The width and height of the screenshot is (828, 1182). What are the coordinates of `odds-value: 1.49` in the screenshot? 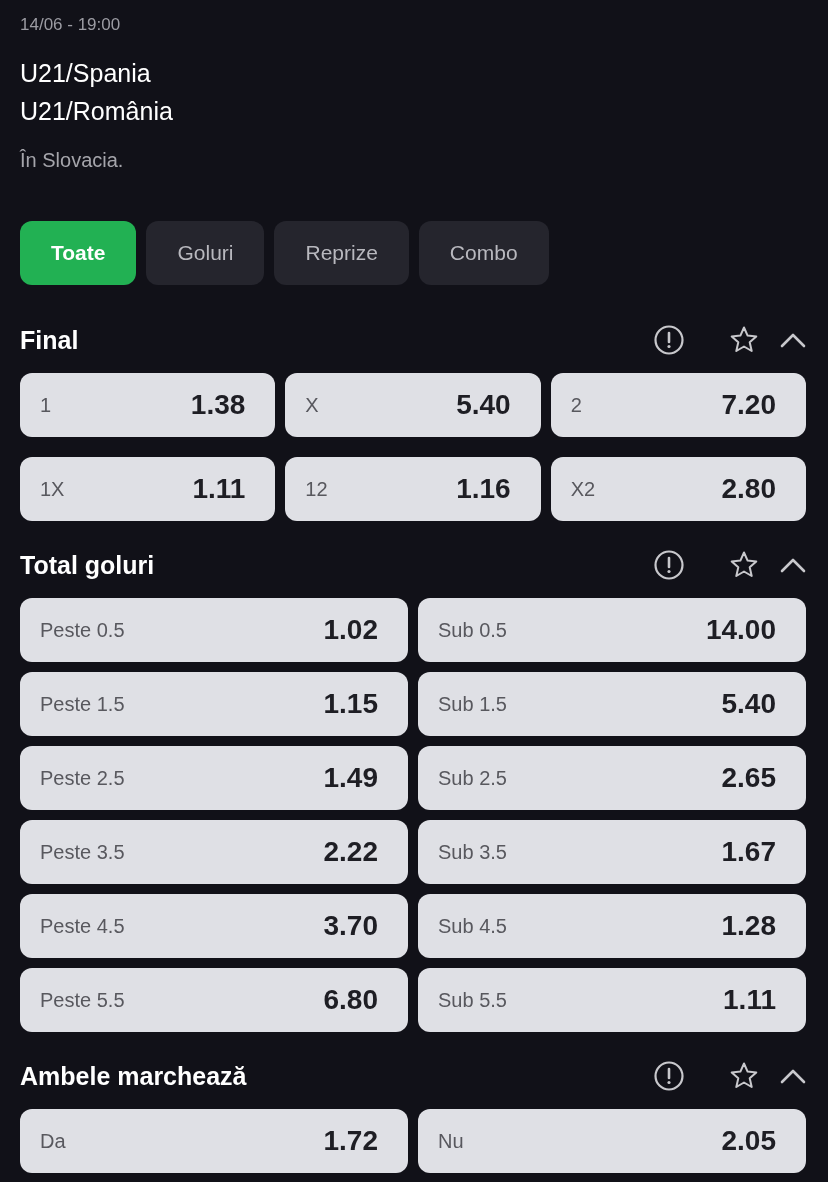 It's located at (350, 778).